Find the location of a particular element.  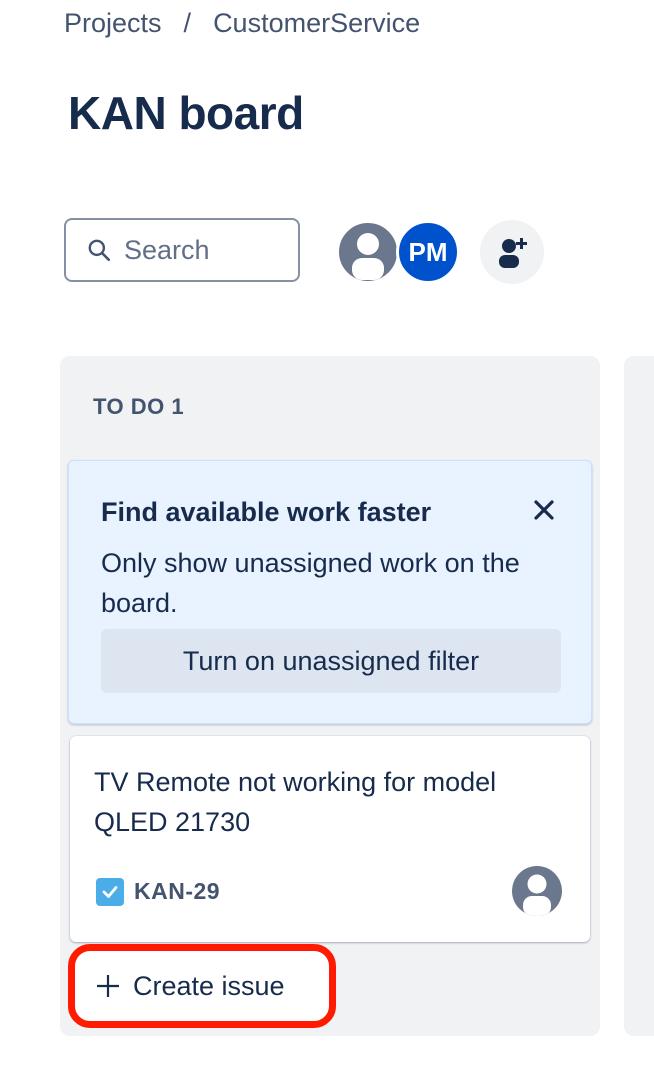

close-button is located at coordinates (544, 510).